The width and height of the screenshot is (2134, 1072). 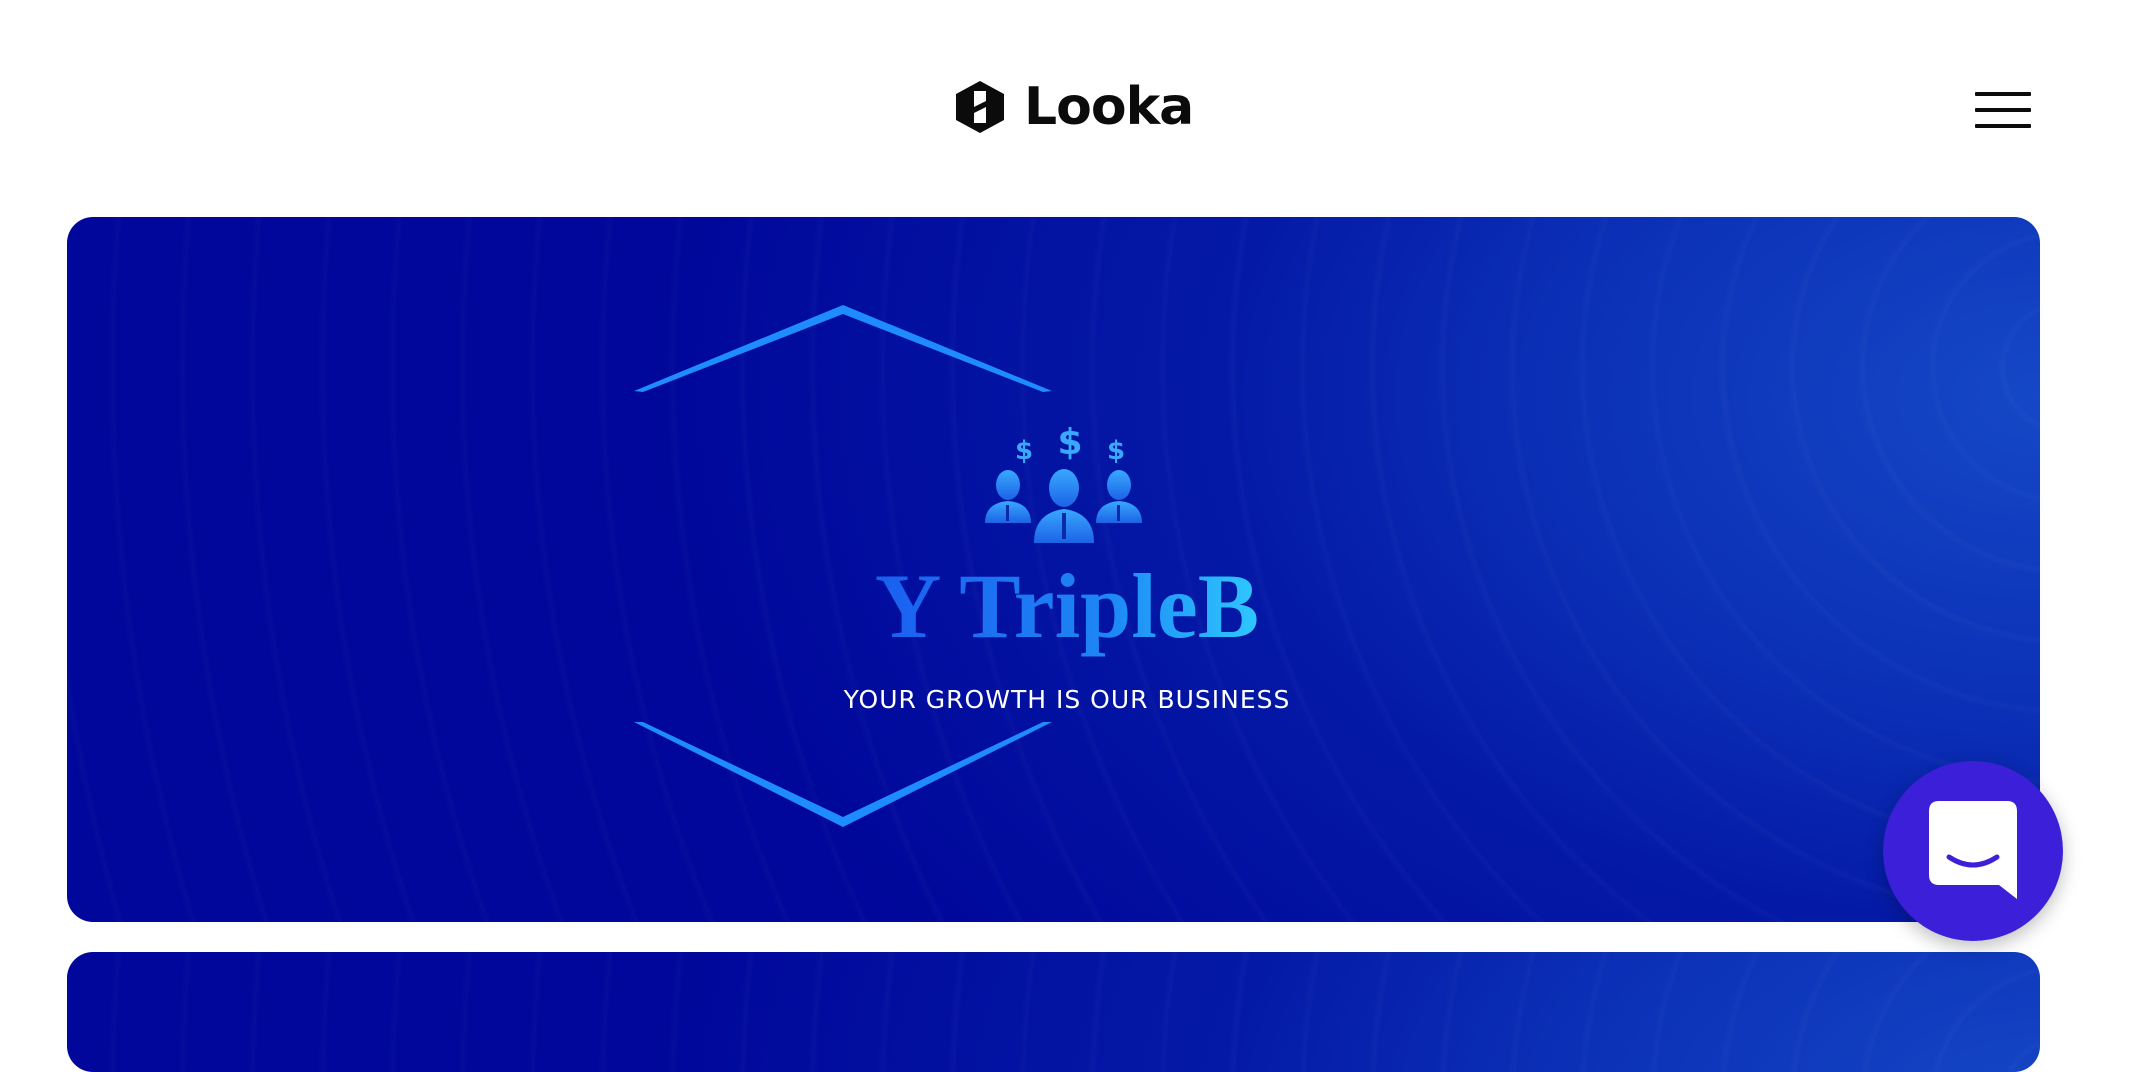 What do you see at coordinates (843, 348) in the screenshot?
I see `hexagon-top-stroke` at bounding box center [843, 348].